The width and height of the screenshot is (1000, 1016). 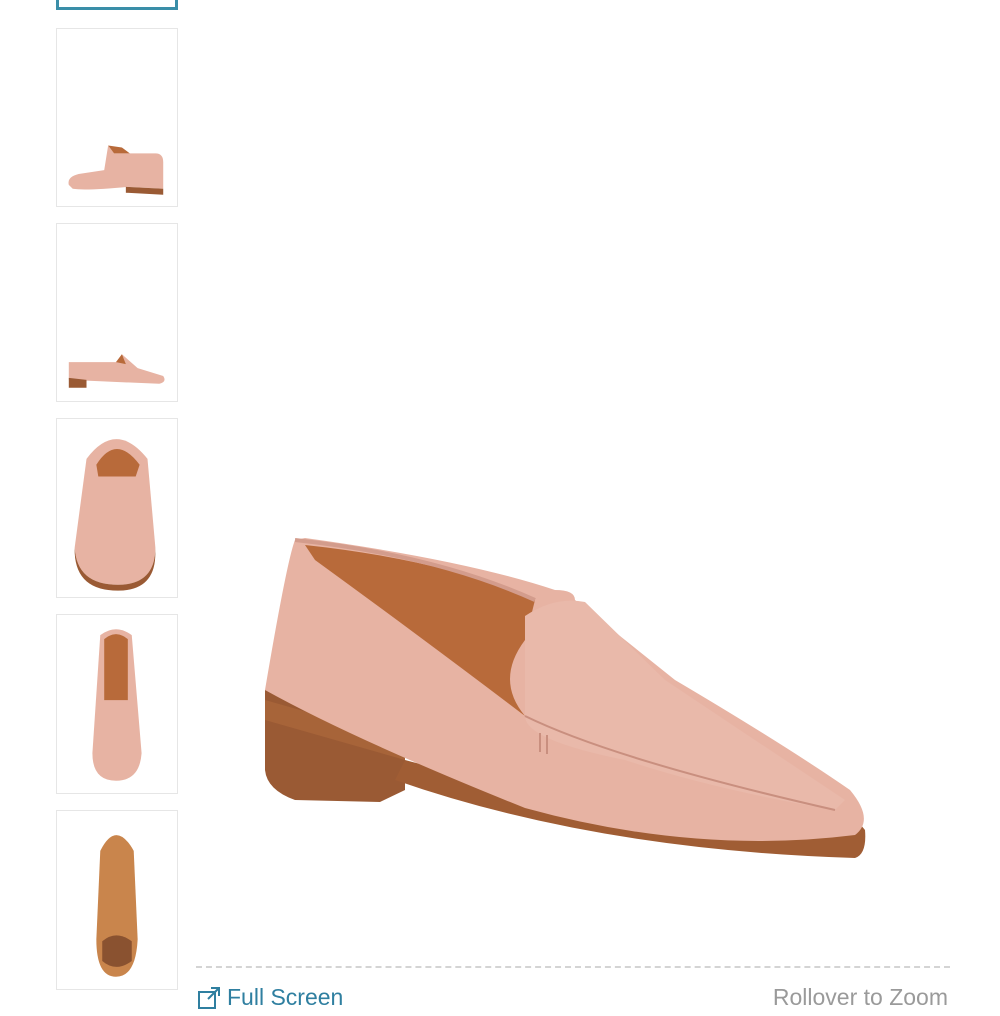 I want to click on thumbnail-sole-view, so click(x=117, y=900).